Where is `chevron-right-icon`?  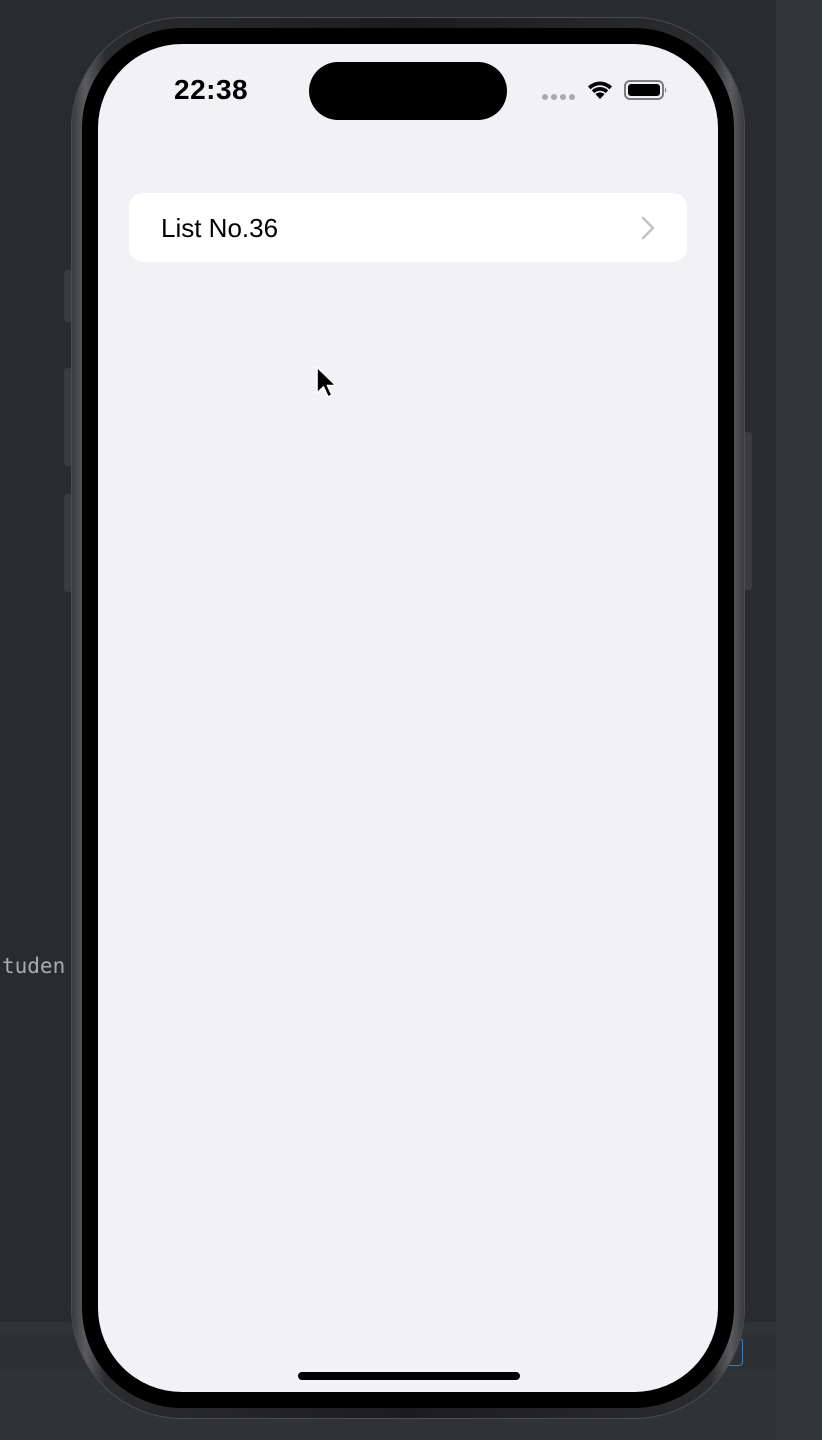
chevron-right-icon is located at coordinates (648, 228).